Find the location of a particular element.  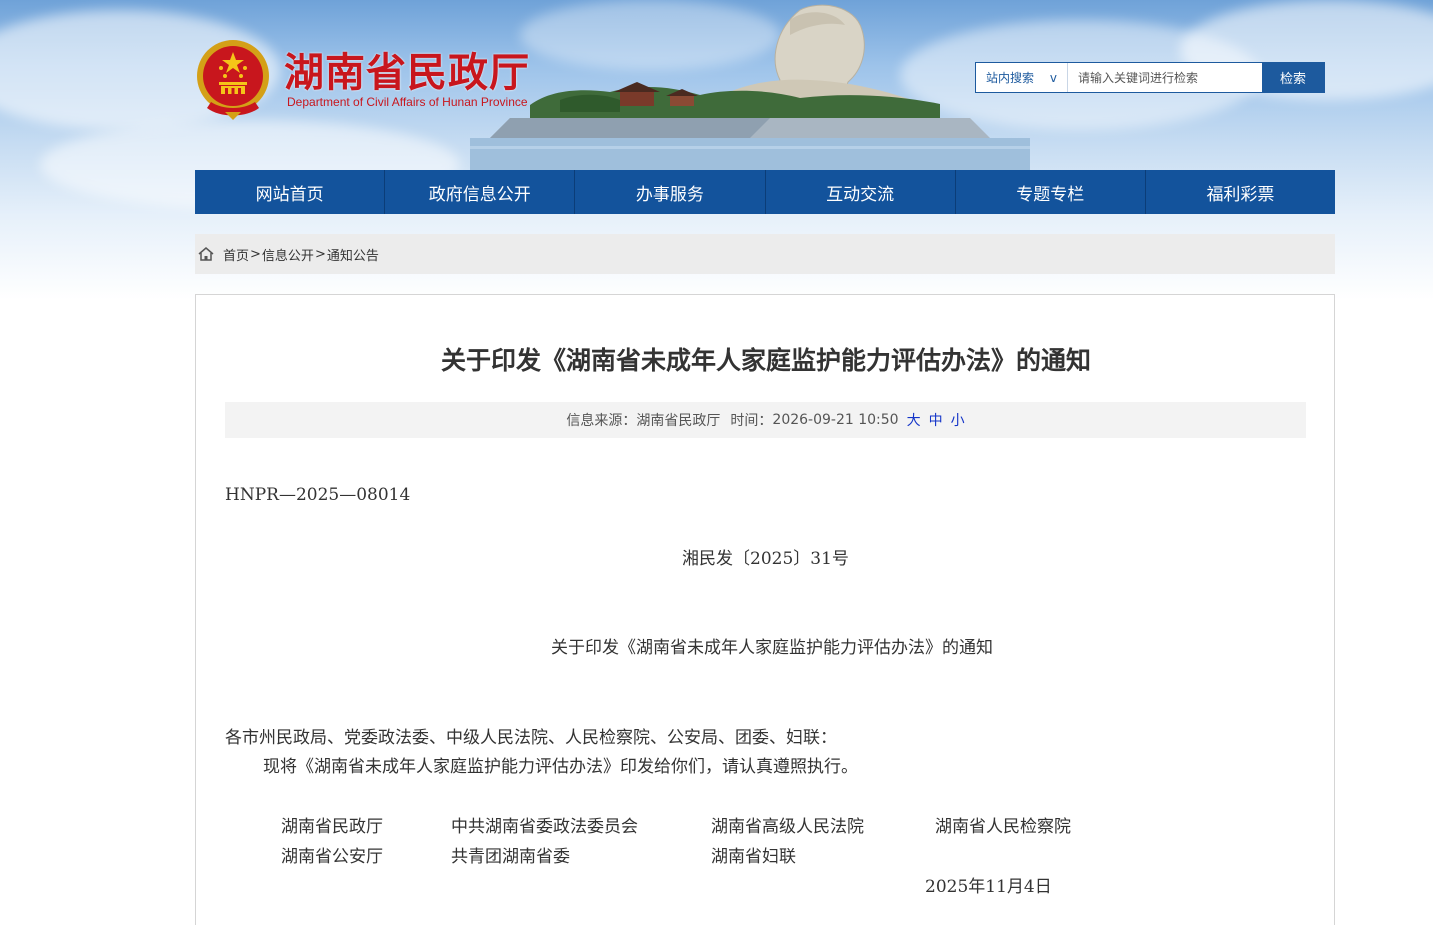

breadcrumb-home: 首页 is located at coordinates (236, 254).